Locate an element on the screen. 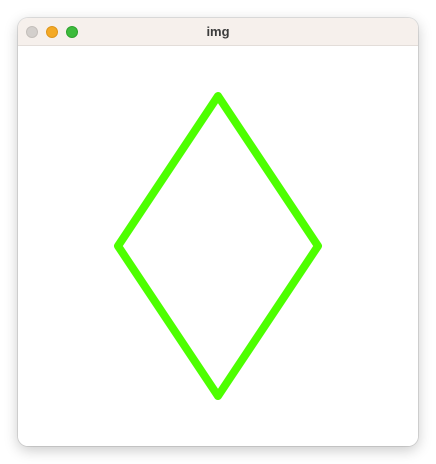 The image size is (436, 464). window-title: img is located at coordinates (218, 31).